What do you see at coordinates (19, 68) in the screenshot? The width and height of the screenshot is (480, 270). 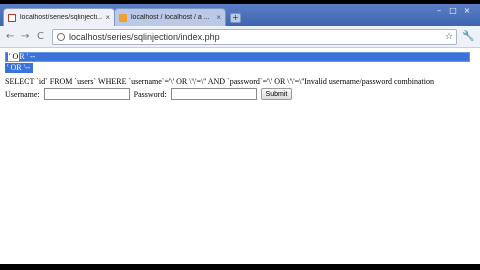 I see `selected-text-line-2: ' OR '--` at bounding box center [19, 68].